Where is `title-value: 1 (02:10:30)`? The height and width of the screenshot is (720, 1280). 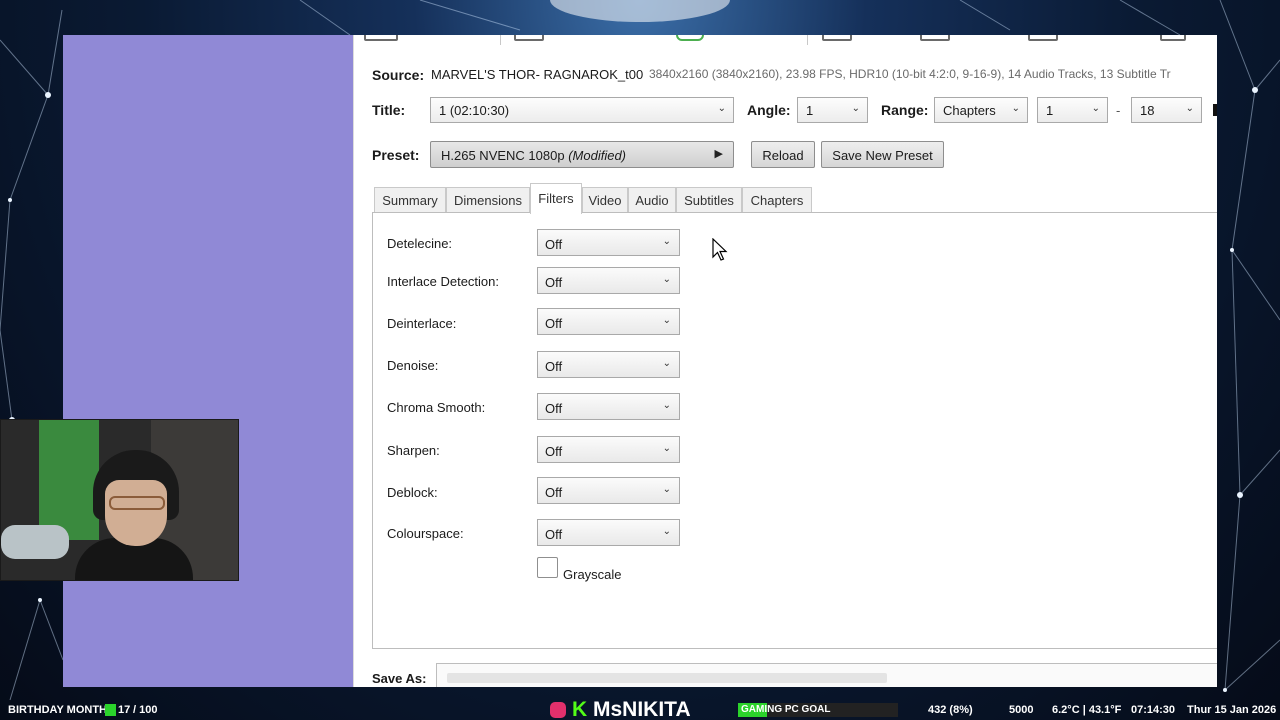 title-value: 1 (02:10:30) is located at coordinates (474, 110).